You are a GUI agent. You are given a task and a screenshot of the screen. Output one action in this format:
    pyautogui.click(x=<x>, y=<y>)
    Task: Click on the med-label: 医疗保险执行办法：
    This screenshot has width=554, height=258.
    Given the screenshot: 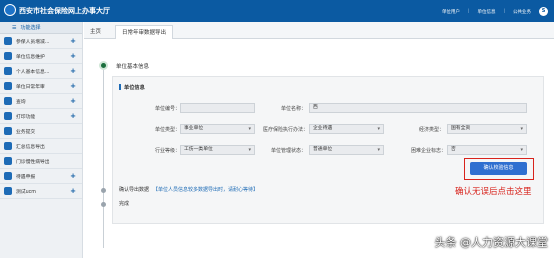 What is the action you would take?
    pyautogui.click(x=286, y=130)
    